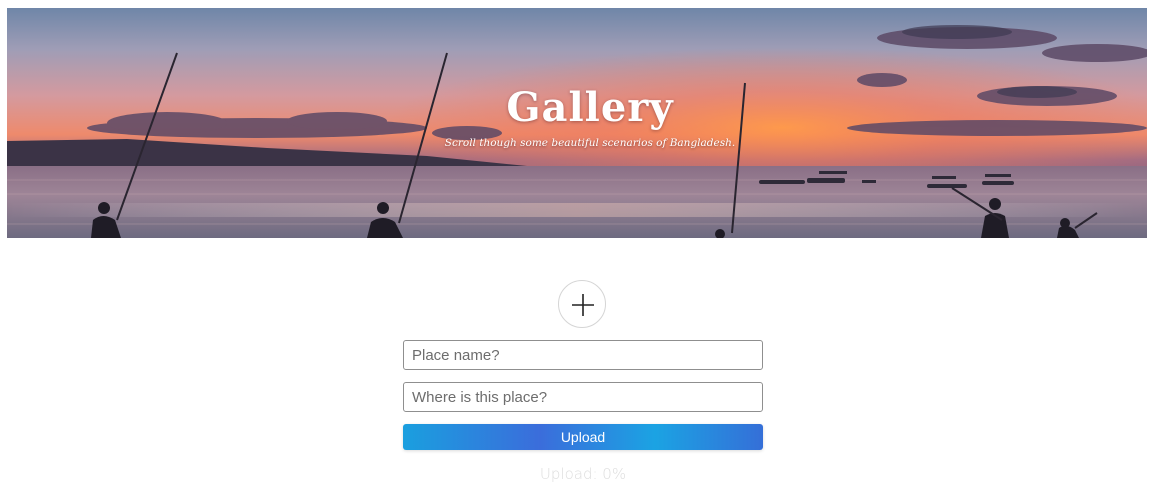 Image resolution: width=1150 pixels, height=485 pixels. I want to click on upload-progress-text: Upload: 0%, so click(583, 474).